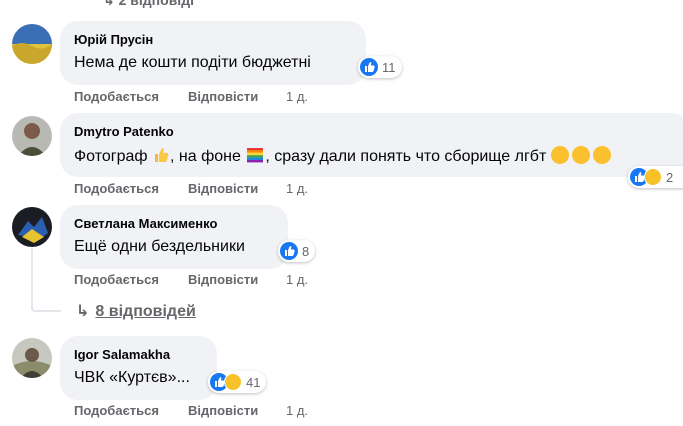 The image size is (683, 426). Describe the element at coordinates (148, 4) in the screenshot. I see `view-replies-link-top: ↳ 2 відповіді` at that location.